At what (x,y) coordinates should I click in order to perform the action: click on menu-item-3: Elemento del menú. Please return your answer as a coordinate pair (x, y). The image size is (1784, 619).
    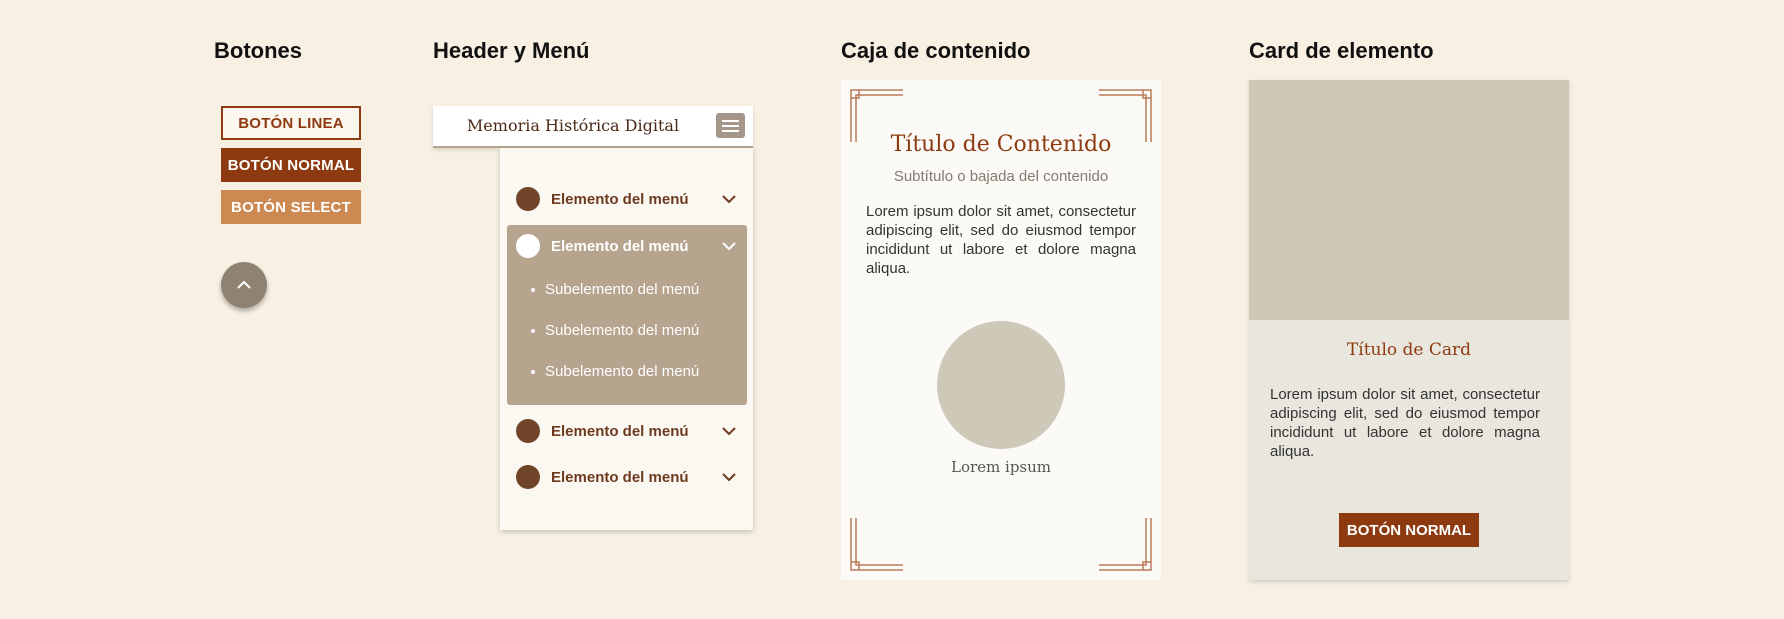
    Looking at the image, I should click on (626, 431).